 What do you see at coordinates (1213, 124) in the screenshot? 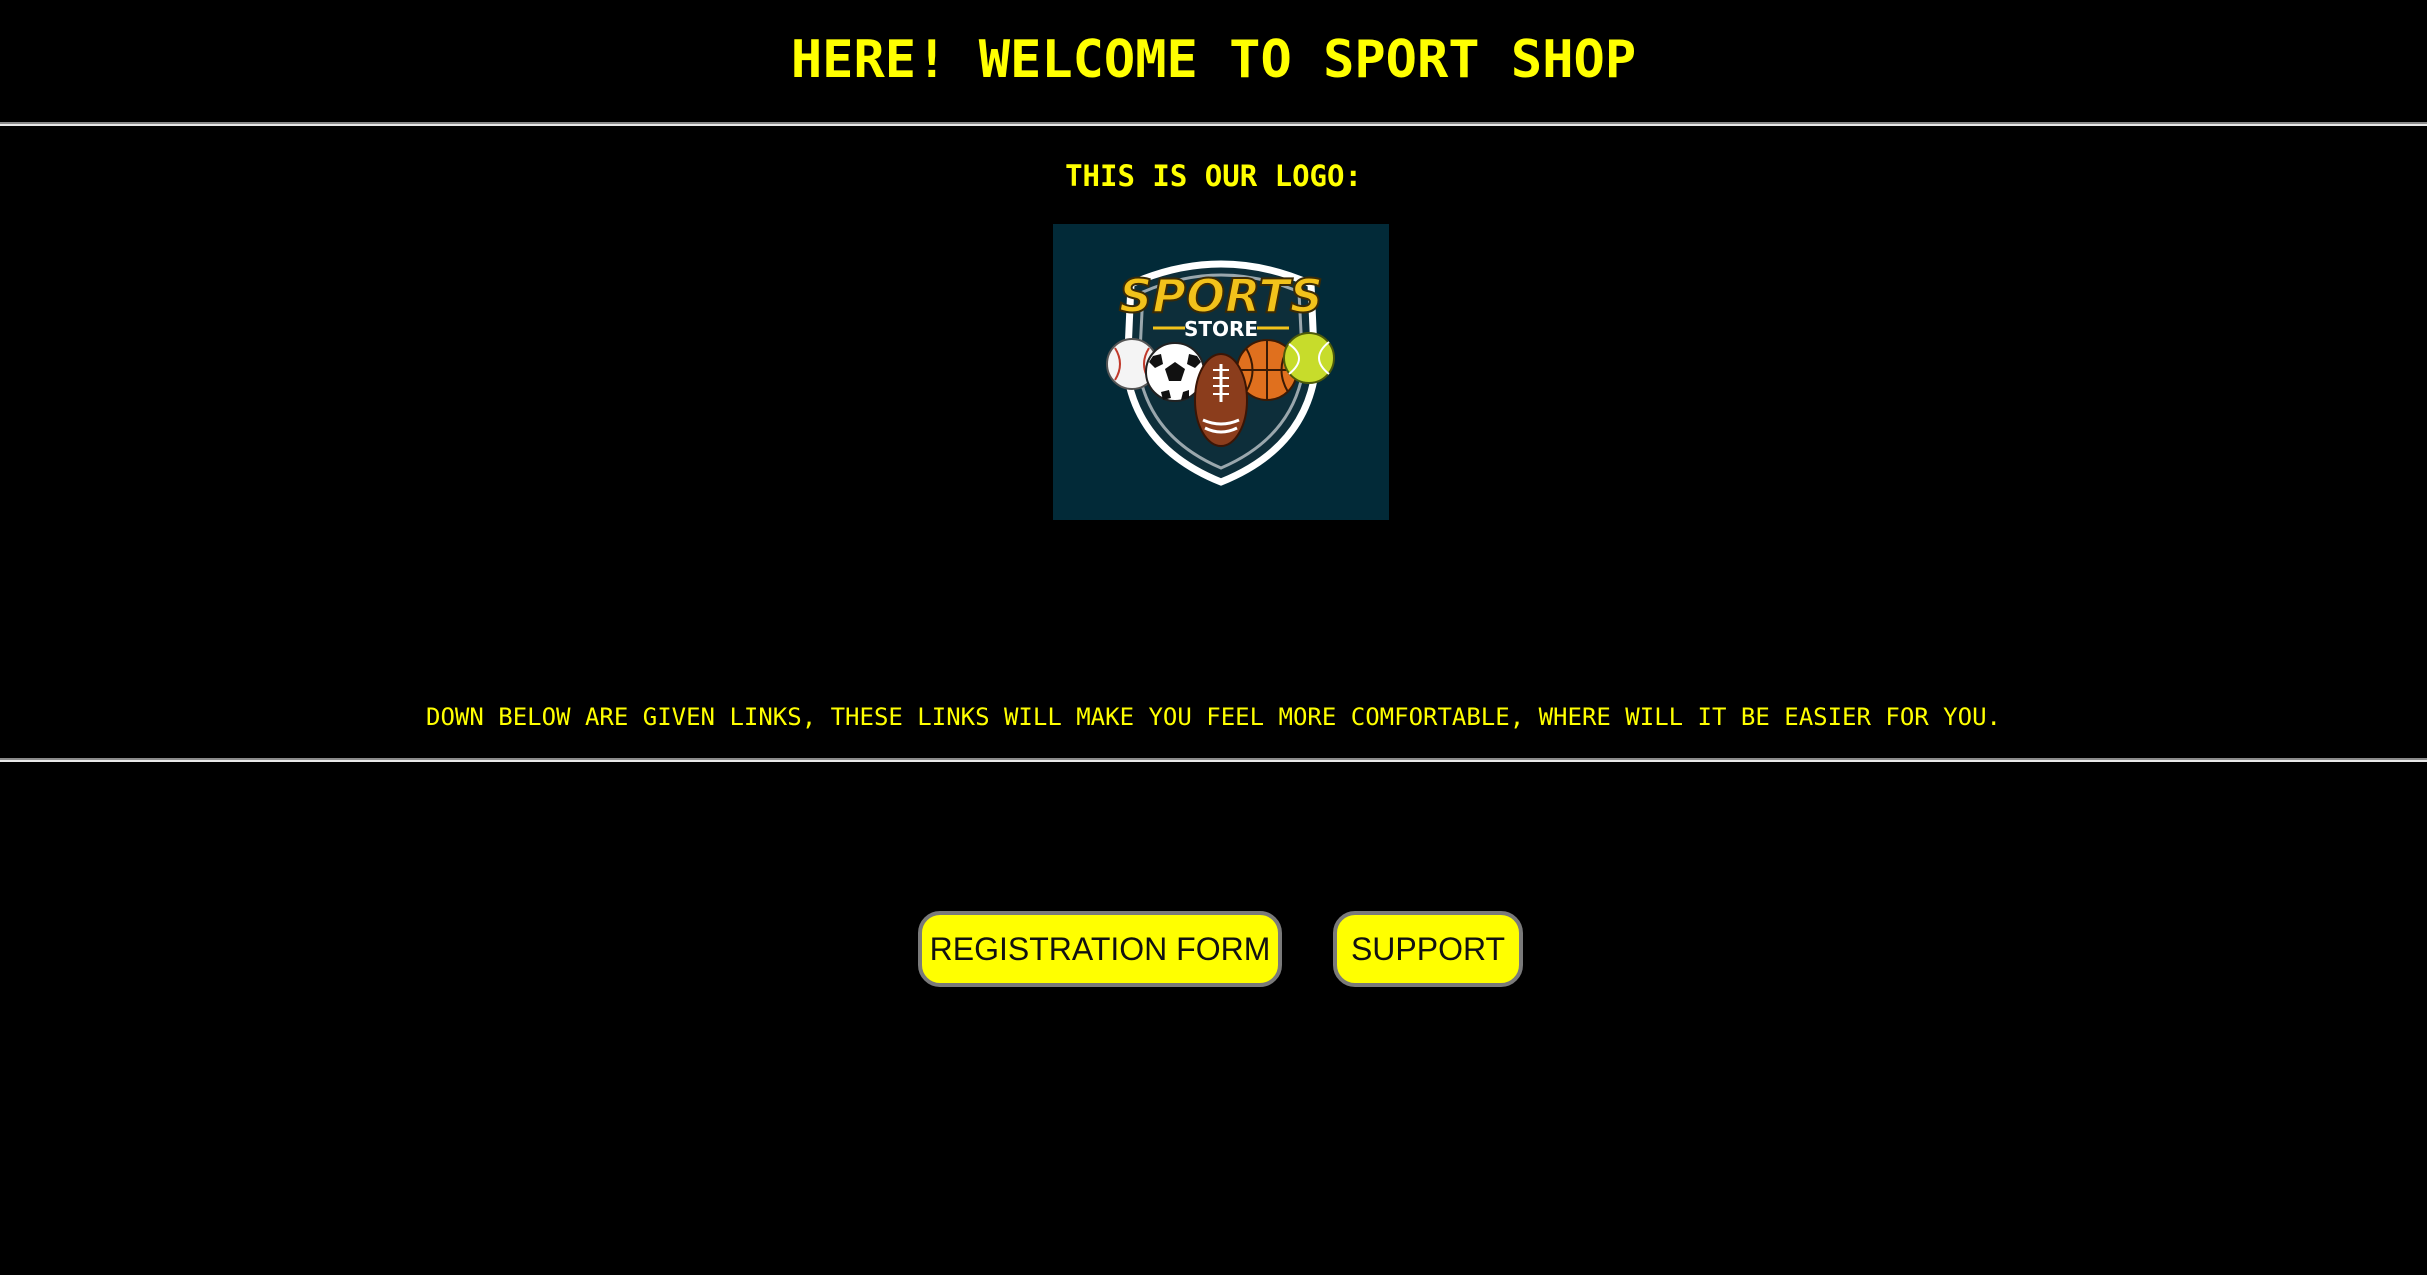
I see `top-divider` at bounding box center [1213, 124].